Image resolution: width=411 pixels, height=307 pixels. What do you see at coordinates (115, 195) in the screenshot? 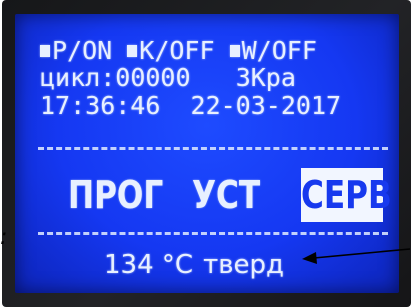
I see `menu-item-prog: ПРОГ` at bounding box center [115, 195].